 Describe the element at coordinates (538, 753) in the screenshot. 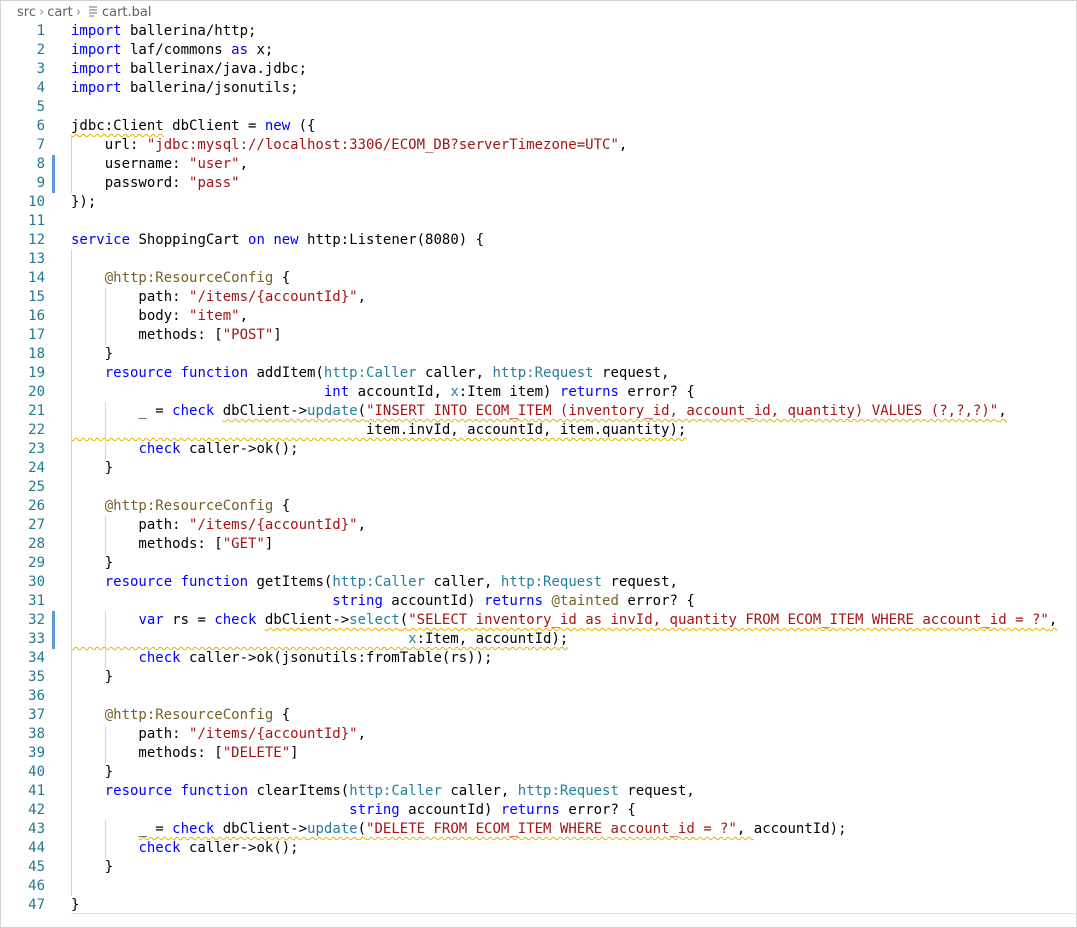

I see `code-line: 39 methods: ["DELETE"]` at that location.